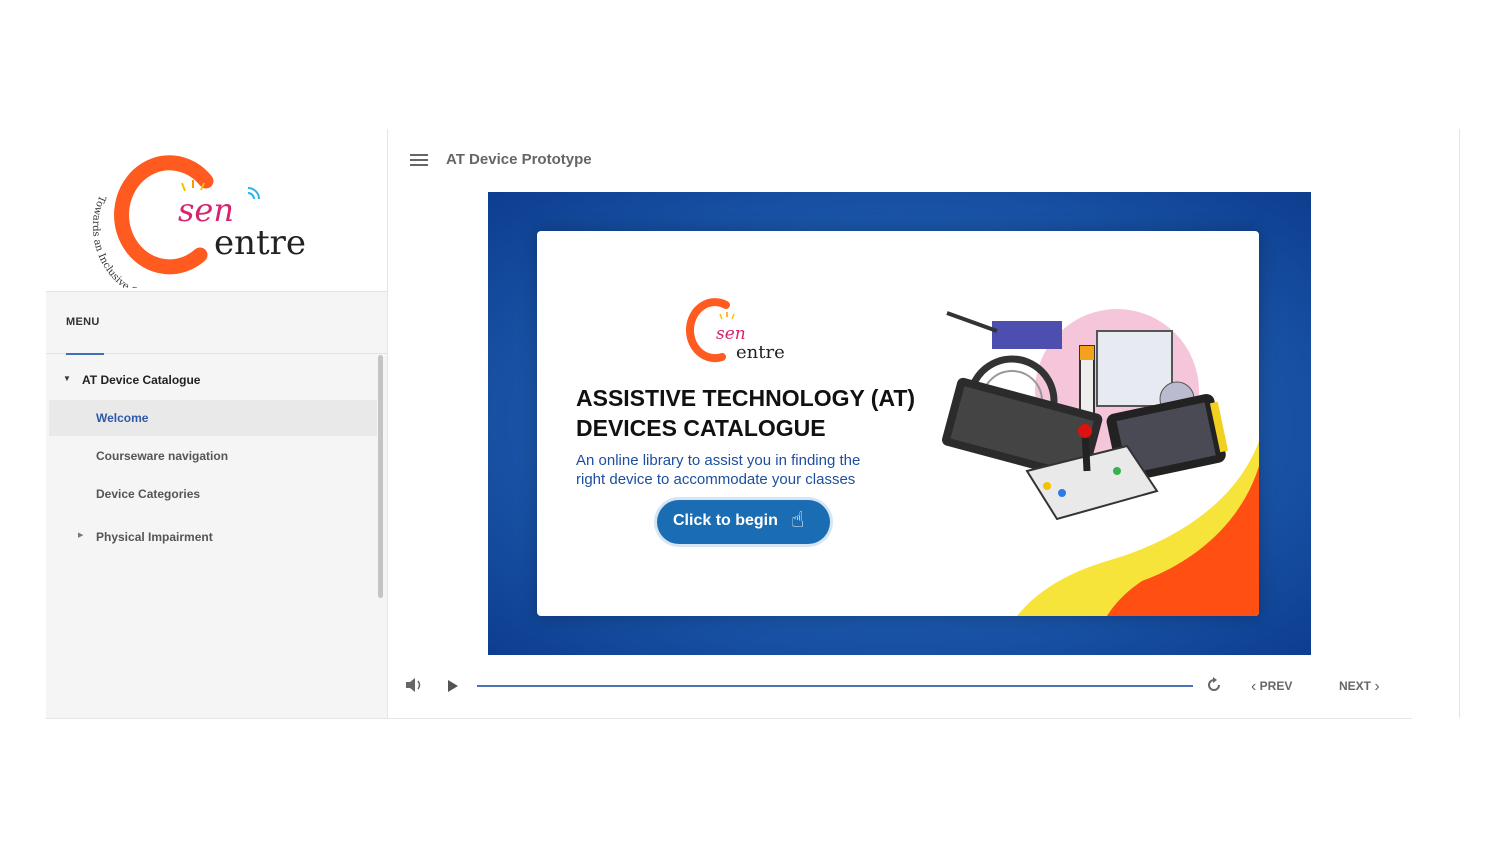  Describe the element at coordinates (122, 418) in the screenshot. I see `nav-item-label: Welcome` at that location.